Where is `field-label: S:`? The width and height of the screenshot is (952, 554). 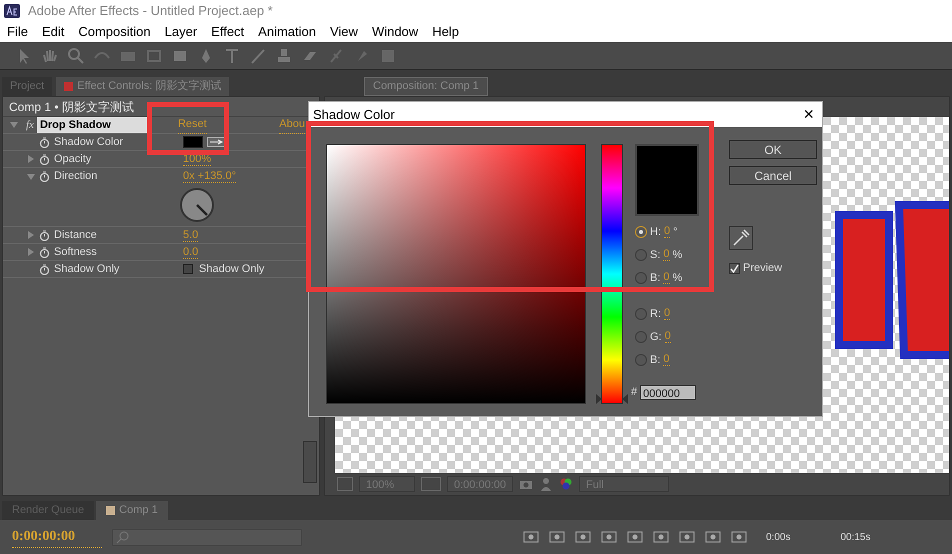
field-label: S: is located at coordinates (655, 255).